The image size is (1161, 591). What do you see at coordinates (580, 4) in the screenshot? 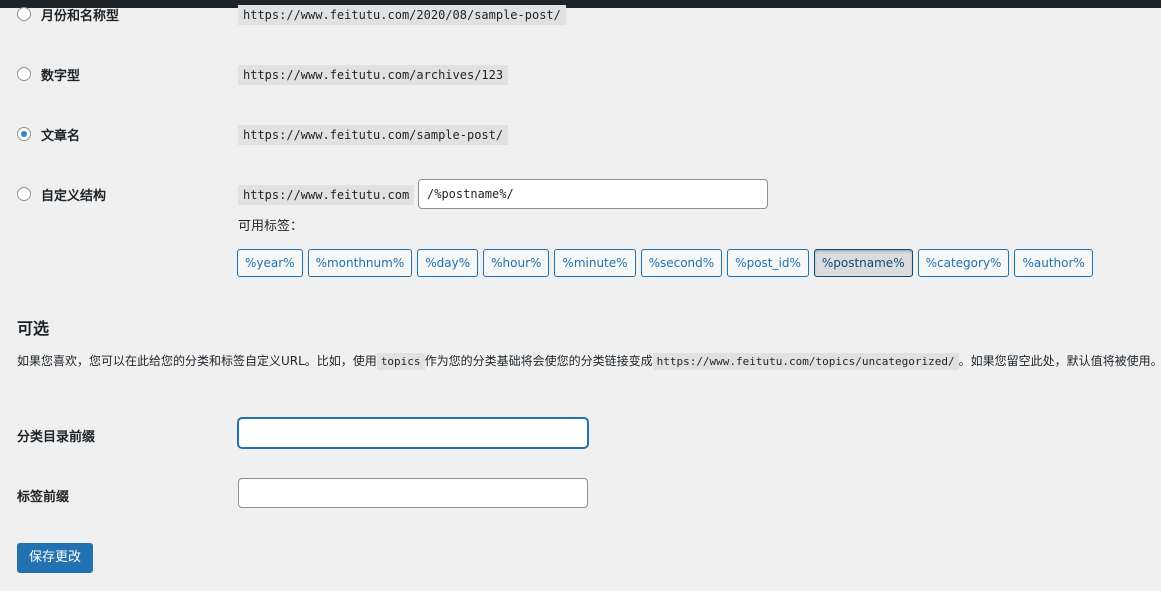
I see `admin-top-bar` at bounding box center [580, 4].